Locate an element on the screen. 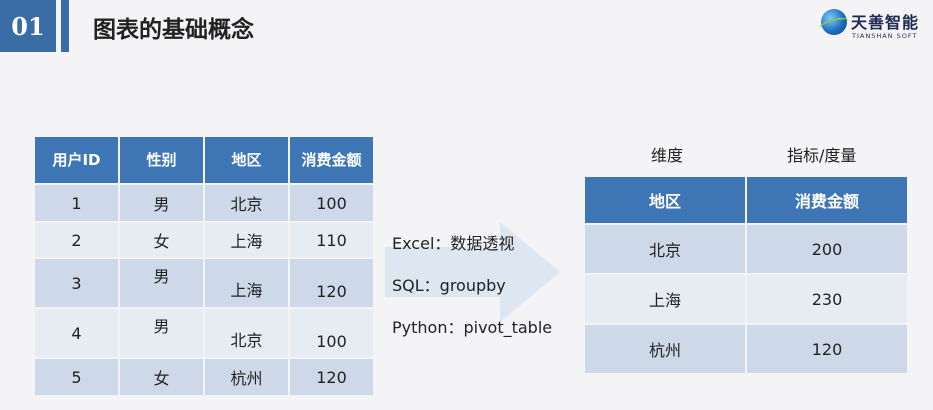 The image size is (933, 410). table-row: 2 女 上海 110 is located at coordinates (204, 240).